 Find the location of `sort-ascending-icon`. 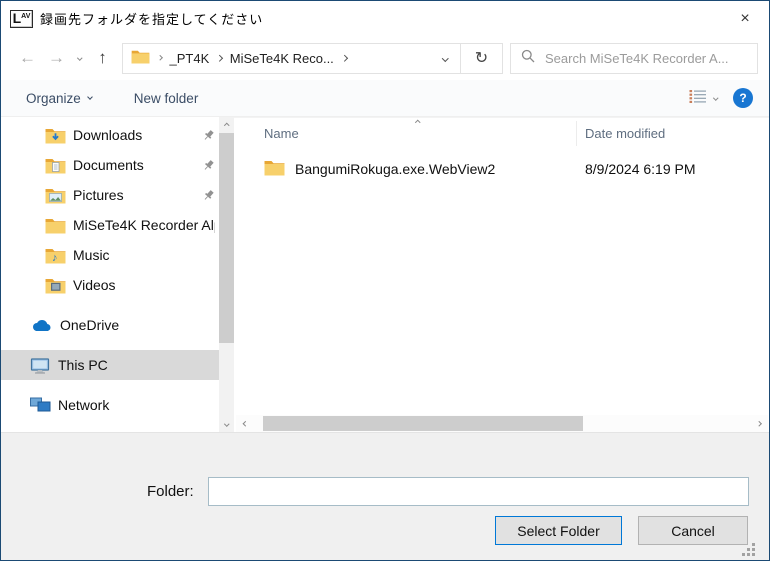

sort-ascending-icon is located at coordinates (418, 123).